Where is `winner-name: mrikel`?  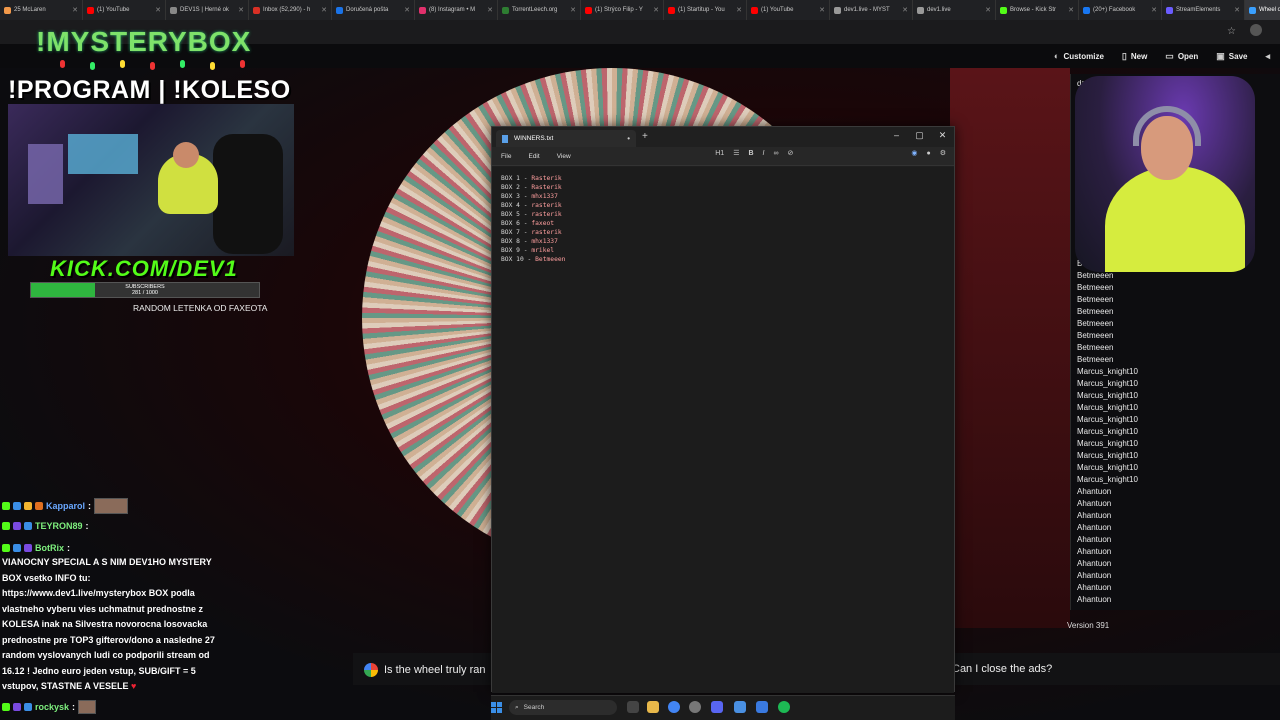
winner-name: mrikel is located at coordinates (543, 250).